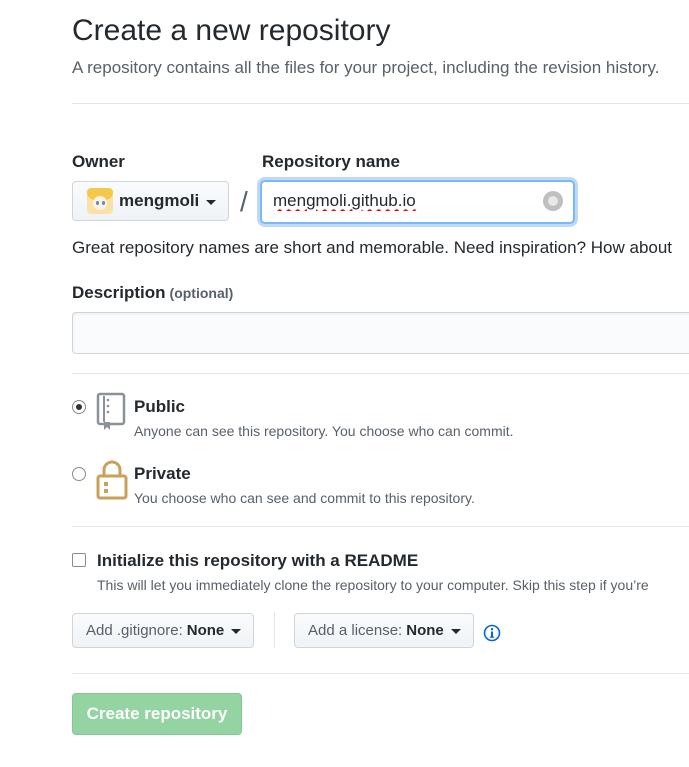 The height and width of the screenshot is (767, 689). Describe the element at coordinates (134, 630) in the screenshot. I see `gitignore-label: Add .gitignore:` at that location.